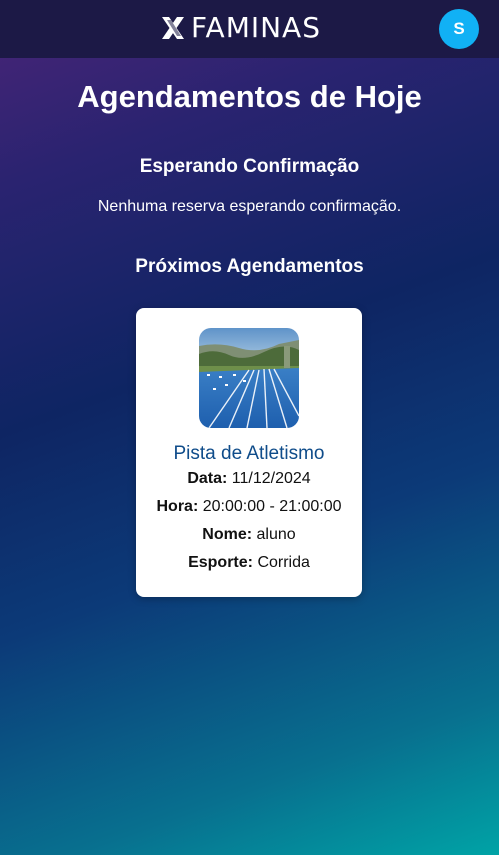  I want to click on pending-empty-message: Nenhuma reserva esperando confirmação., so click(249, 206).